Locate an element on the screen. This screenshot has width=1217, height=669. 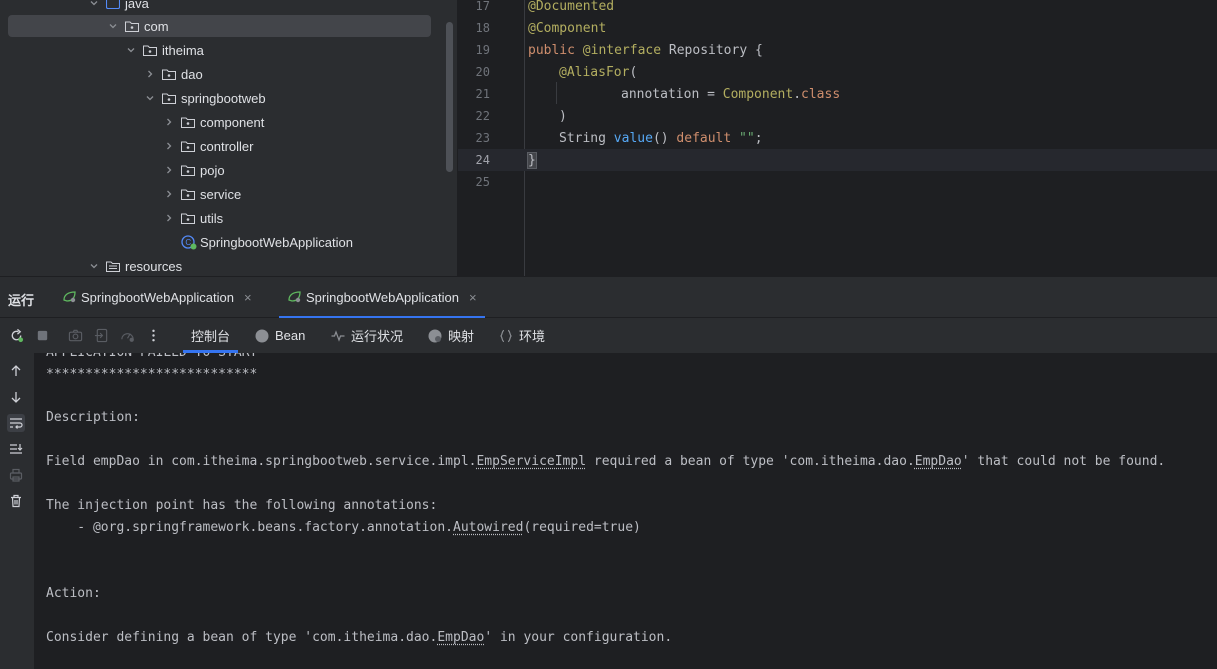
tab-environment: 环境 is located at coordinates (522, 335).